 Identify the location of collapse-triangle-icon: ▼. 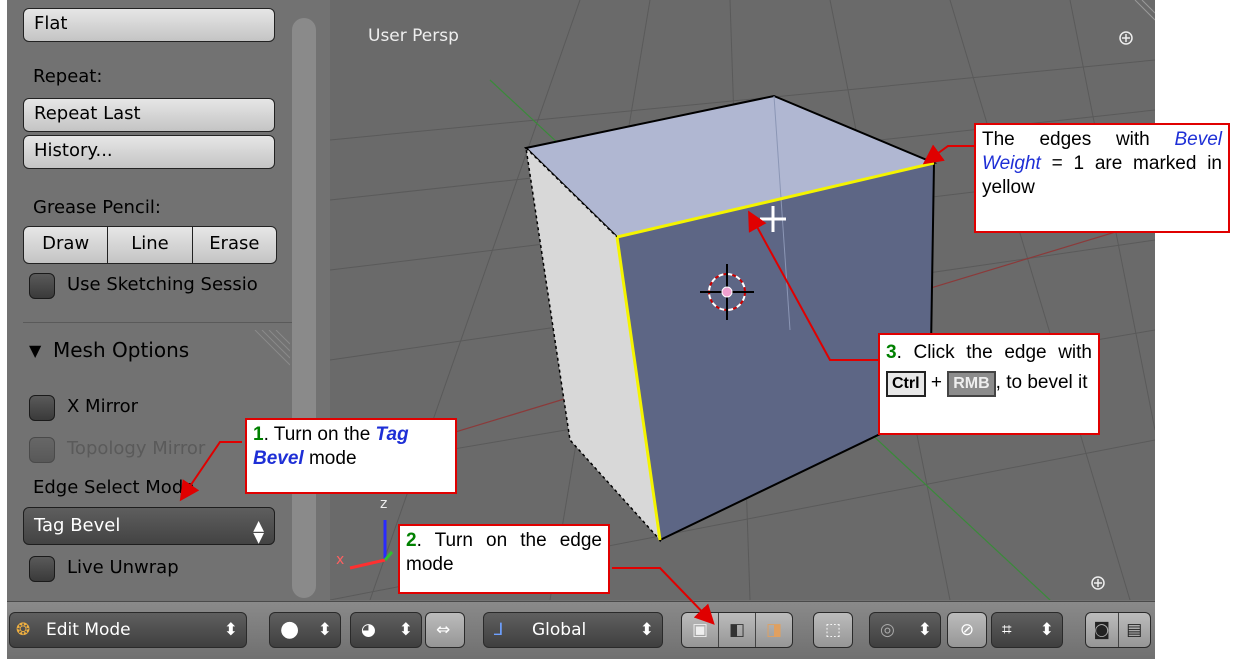
(35, 350).